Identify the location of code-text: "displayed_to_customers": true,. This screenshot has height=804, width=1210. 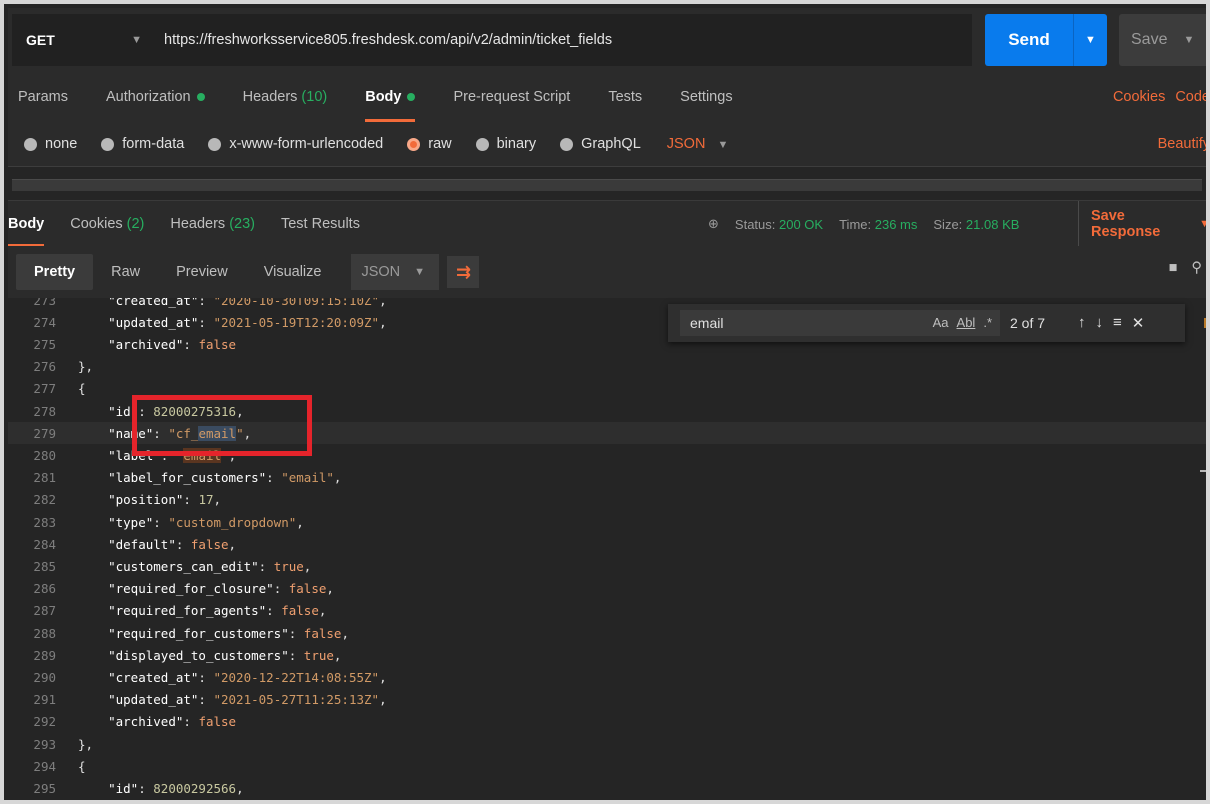
(225, 655).